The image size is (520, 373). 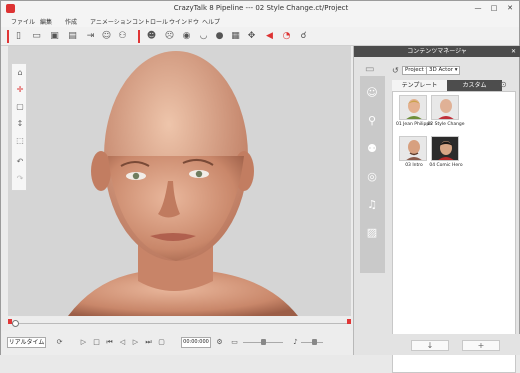 I want to click on timeline-track, so click(x=181, y=323).